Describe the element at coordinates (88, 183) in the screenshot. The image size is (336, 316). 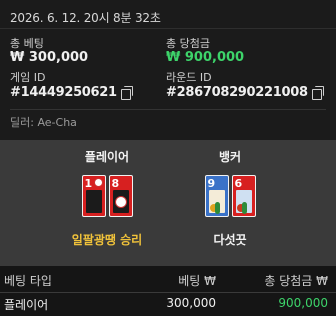
I see `card-number: 1` at that location.